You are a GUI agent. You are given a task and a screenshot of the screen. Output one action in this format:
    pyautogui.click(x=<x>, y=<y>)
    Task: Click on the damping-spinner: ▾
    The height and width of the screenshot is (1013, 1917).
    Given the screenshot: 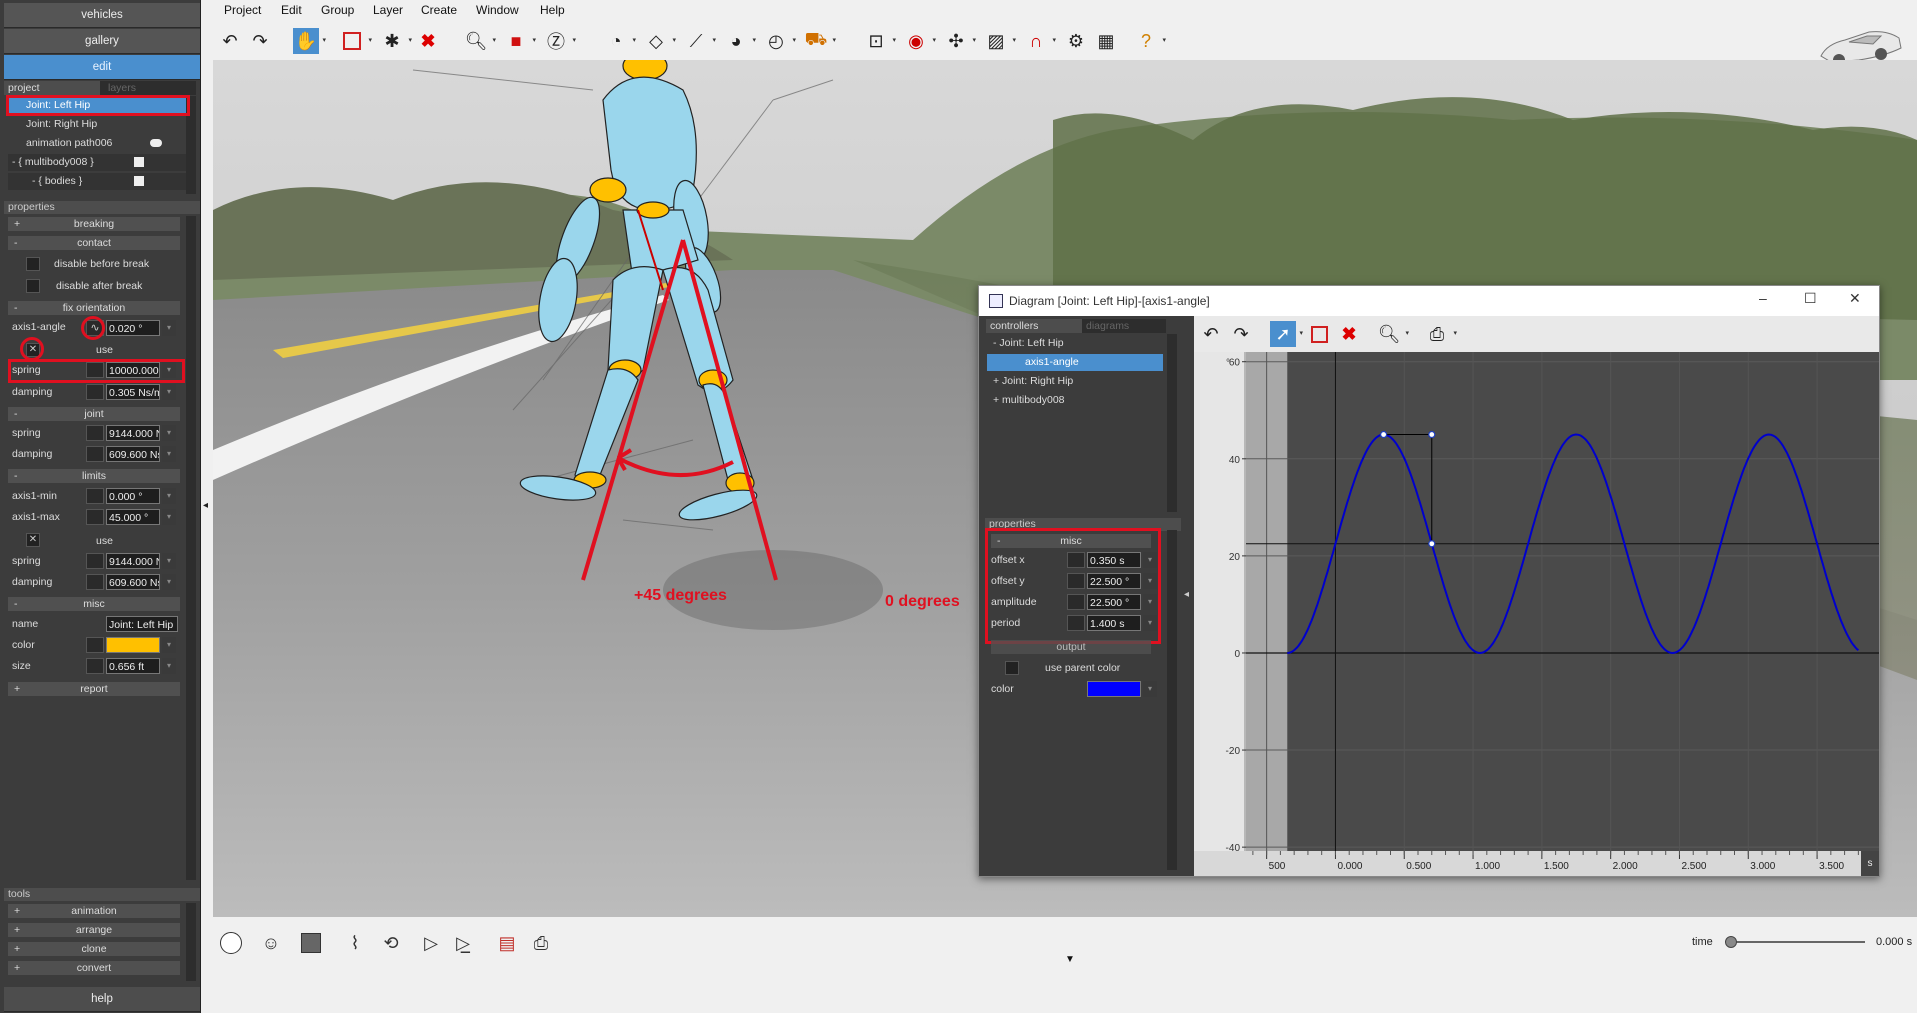 What is the action you would take?
    pyautogui.click(x=169, y=392)
    